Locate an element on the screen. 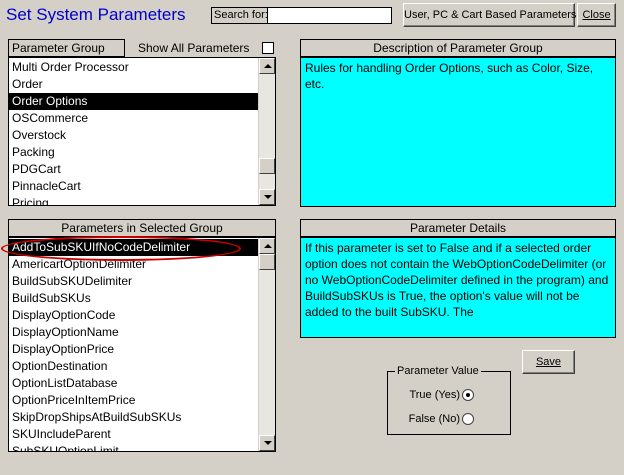  show-all-parameters-checkbox is located at coordinates (268, 48).